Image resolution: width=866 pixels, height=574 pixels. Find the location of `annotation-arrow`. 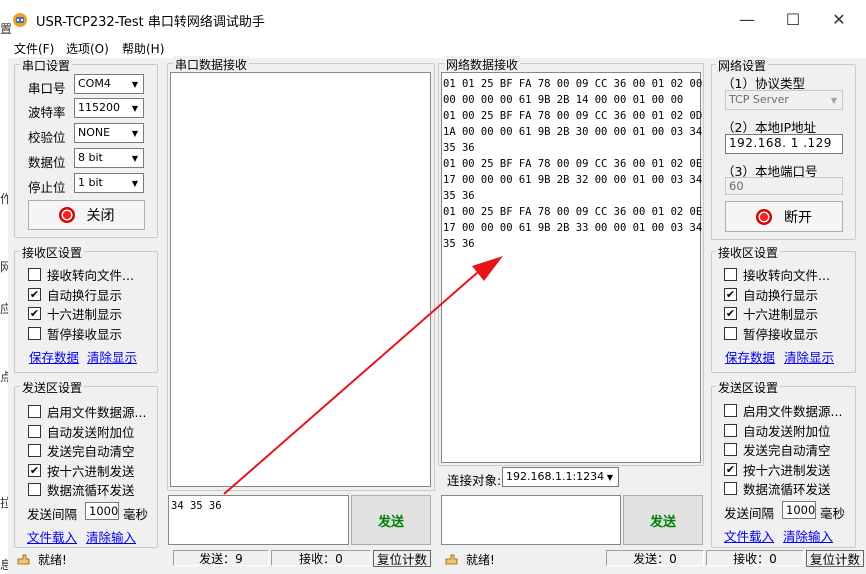

annotation-arrow is located at coordinates (363, 375).